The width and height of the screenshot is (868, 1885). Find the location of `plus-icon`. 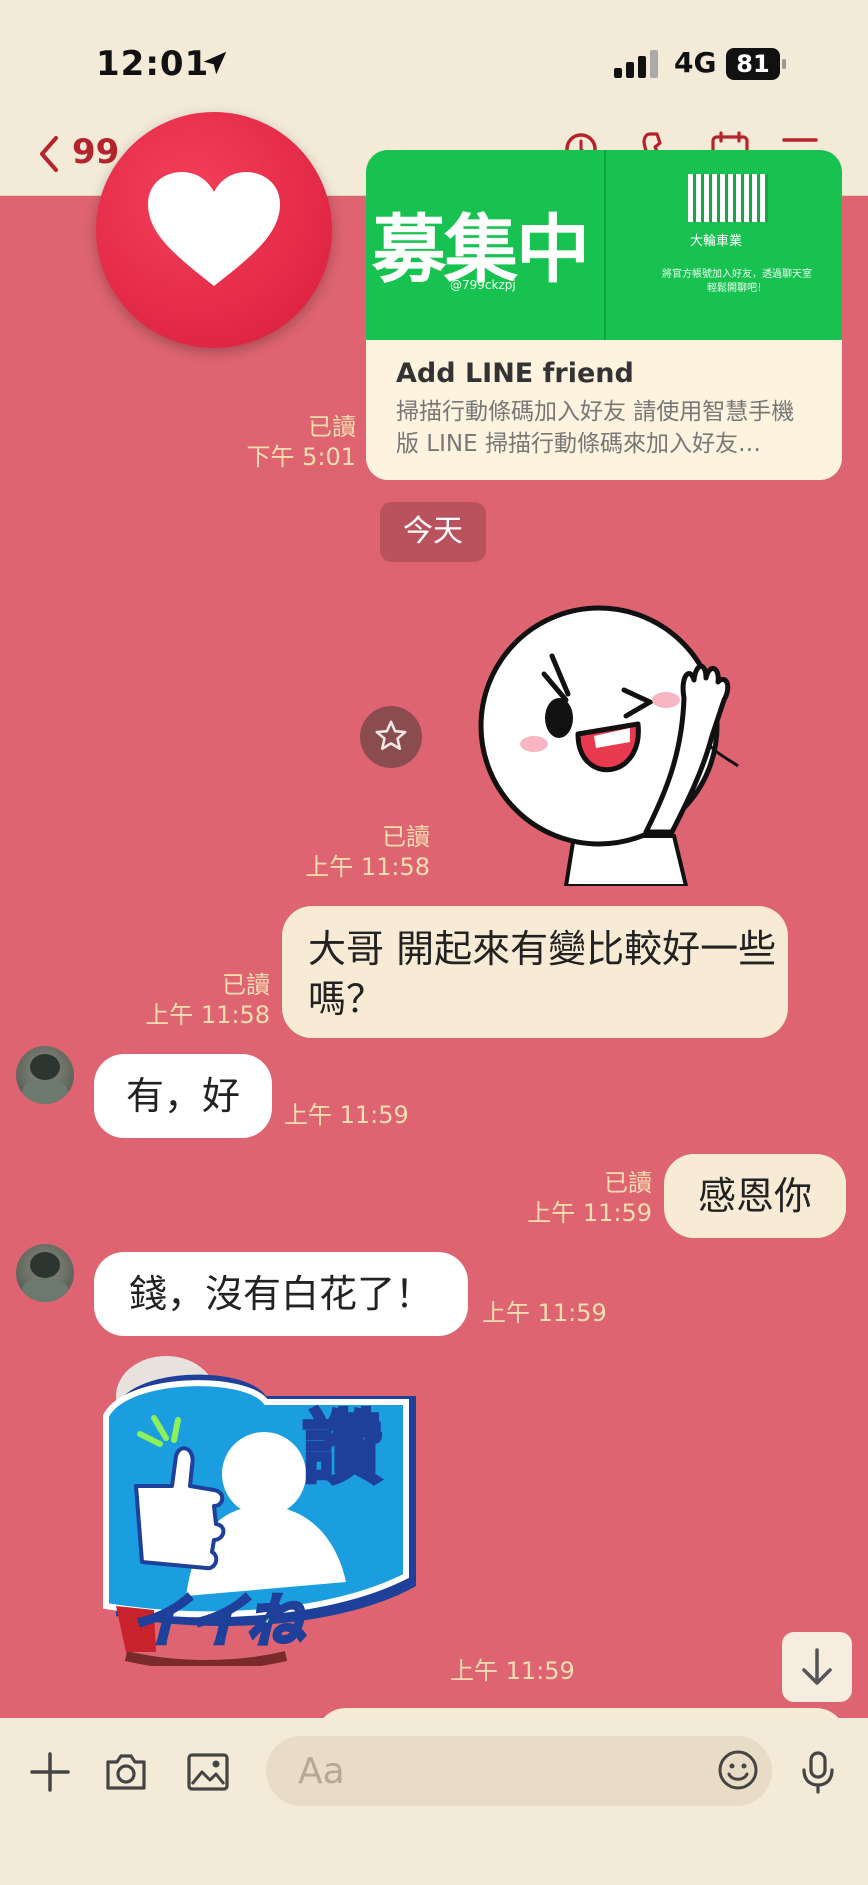

plus-icon is located at coordinates (50, 1772).